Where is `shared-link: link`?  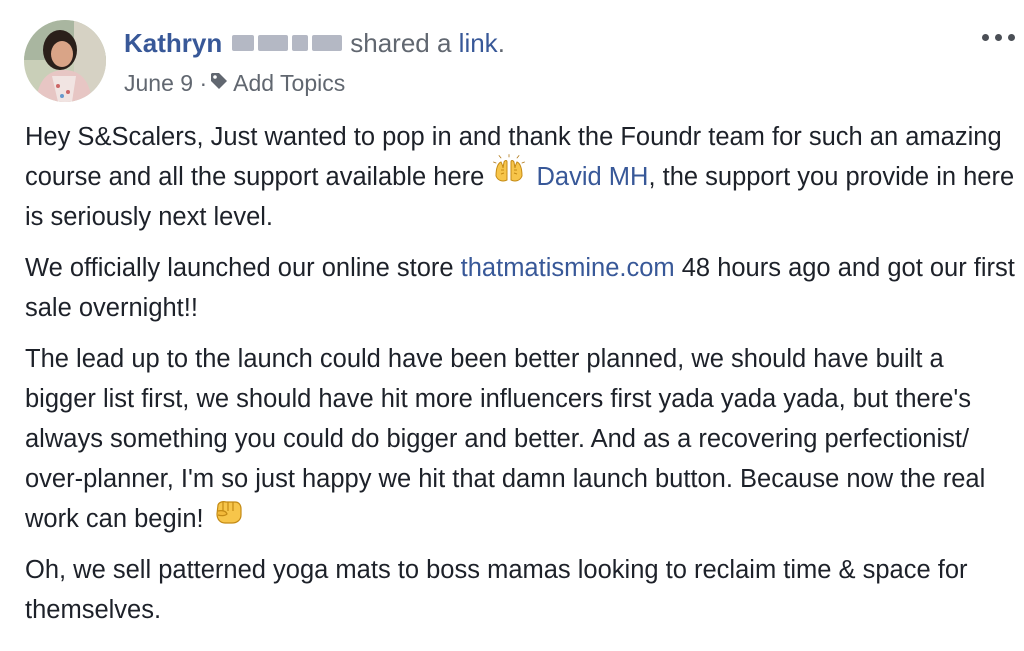
shared-link: link is located at coordinates (478, 43).